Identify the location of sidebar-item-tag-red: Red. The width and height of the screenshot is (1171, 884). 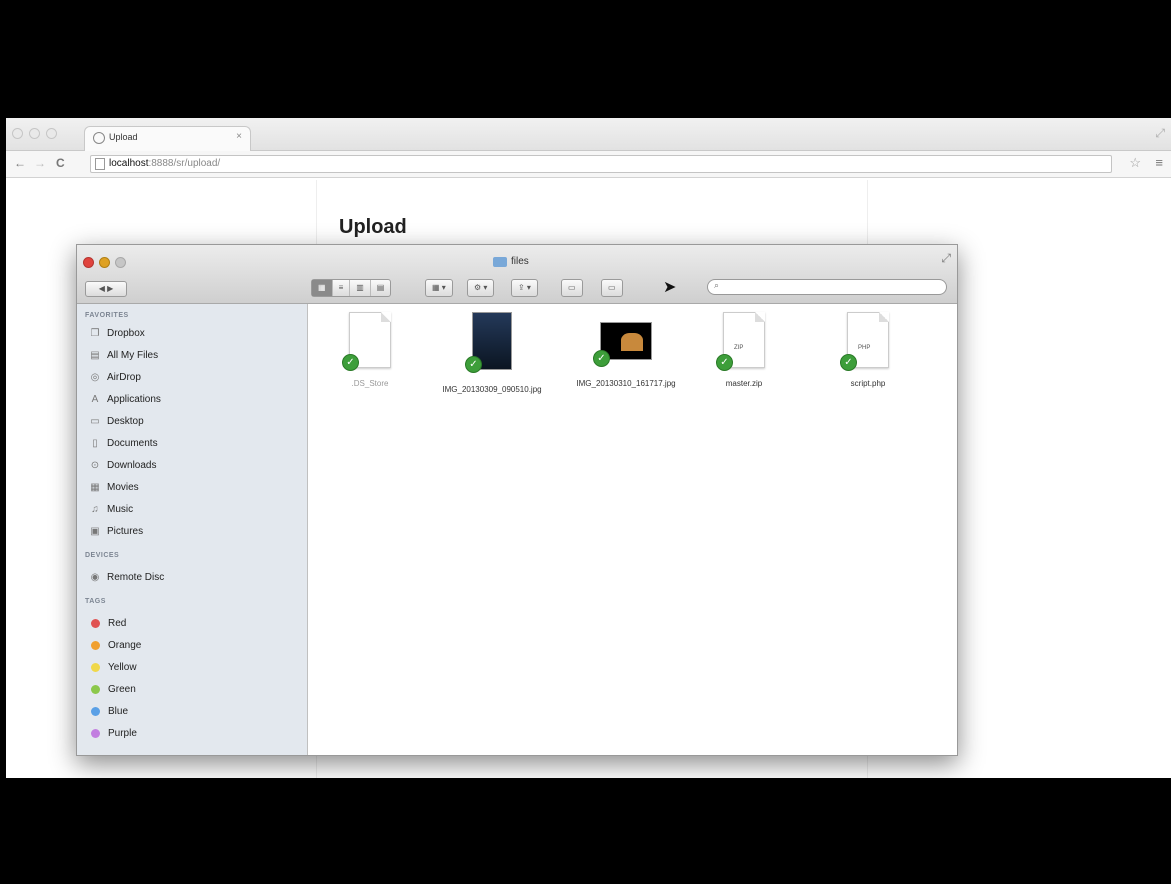
(107, 623).